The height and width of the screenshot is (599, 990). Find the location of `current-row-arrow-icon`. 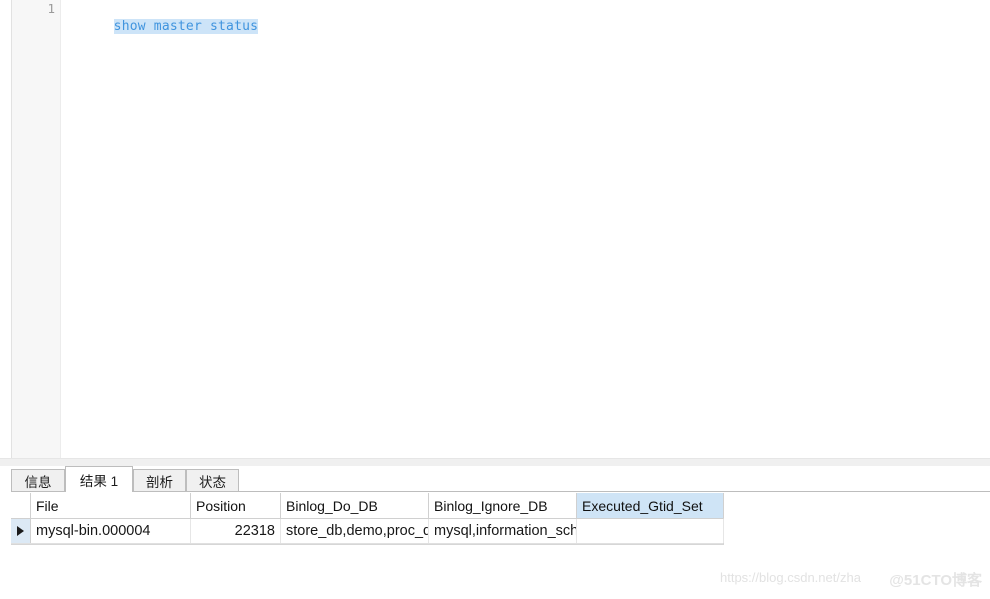

current-row-arrow-icon is located at coordinates (20, 531).